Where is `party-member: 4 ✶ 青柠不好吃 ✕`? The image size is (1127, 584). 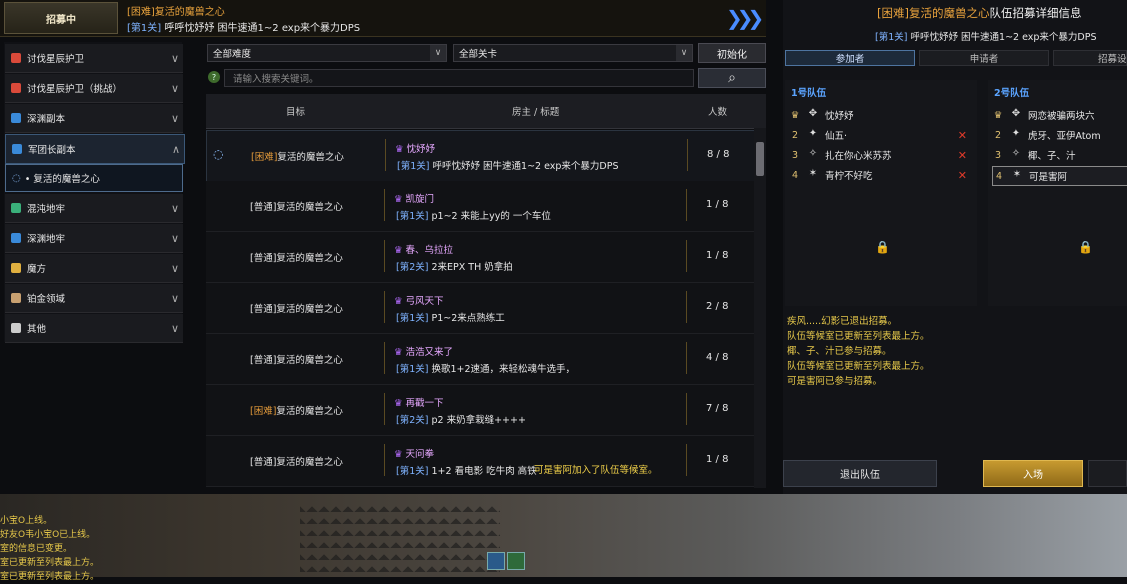
party-member: 4 ✶ 青柠不好吃 ✕ is located at coordinates (883, 175).